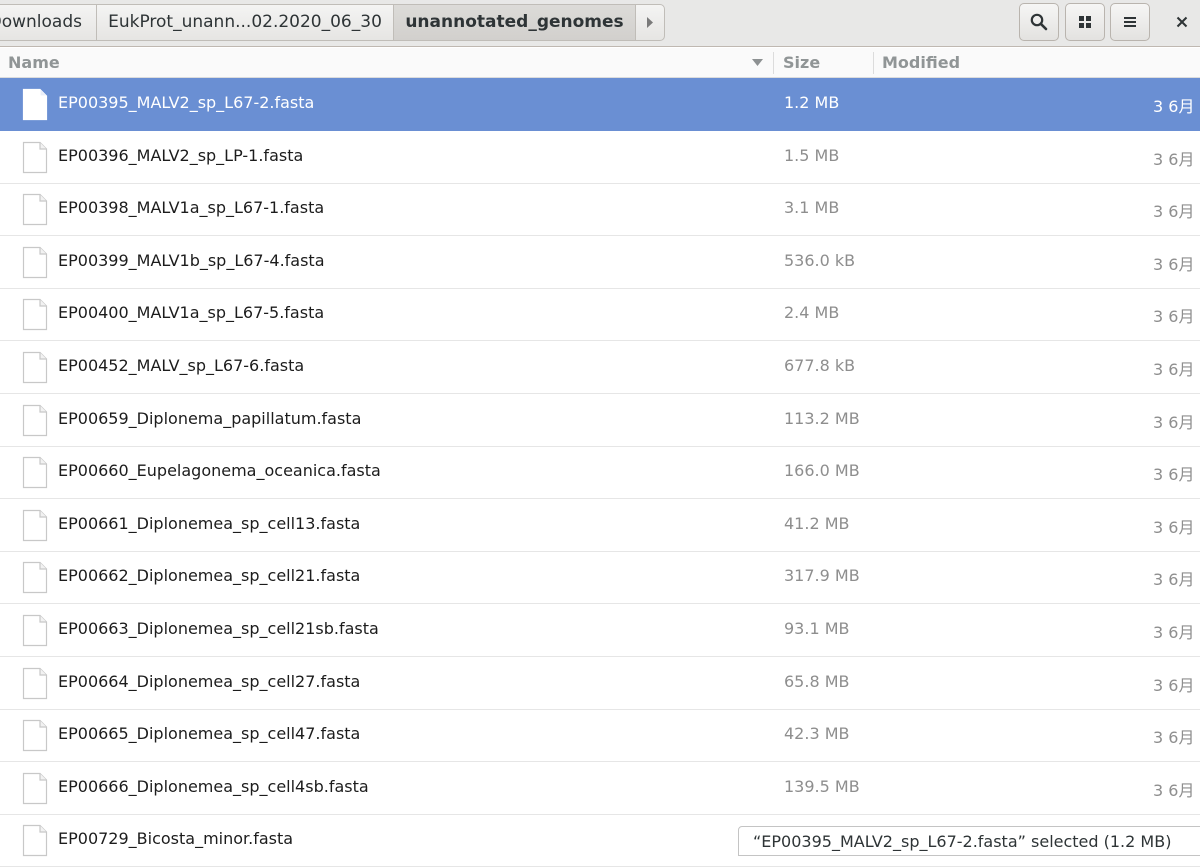 This screenshot has width=1200, height=867. I want to click on column-header-name: Name, so click(34, 62).